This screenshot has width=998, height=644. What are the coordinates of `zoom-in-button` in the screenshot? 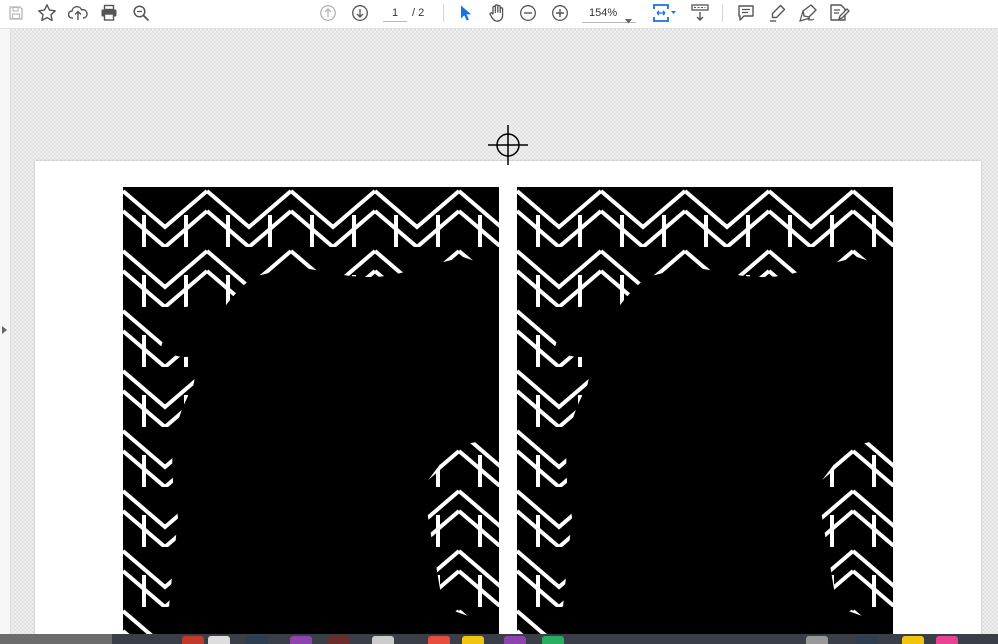 It's located at (560, 13).